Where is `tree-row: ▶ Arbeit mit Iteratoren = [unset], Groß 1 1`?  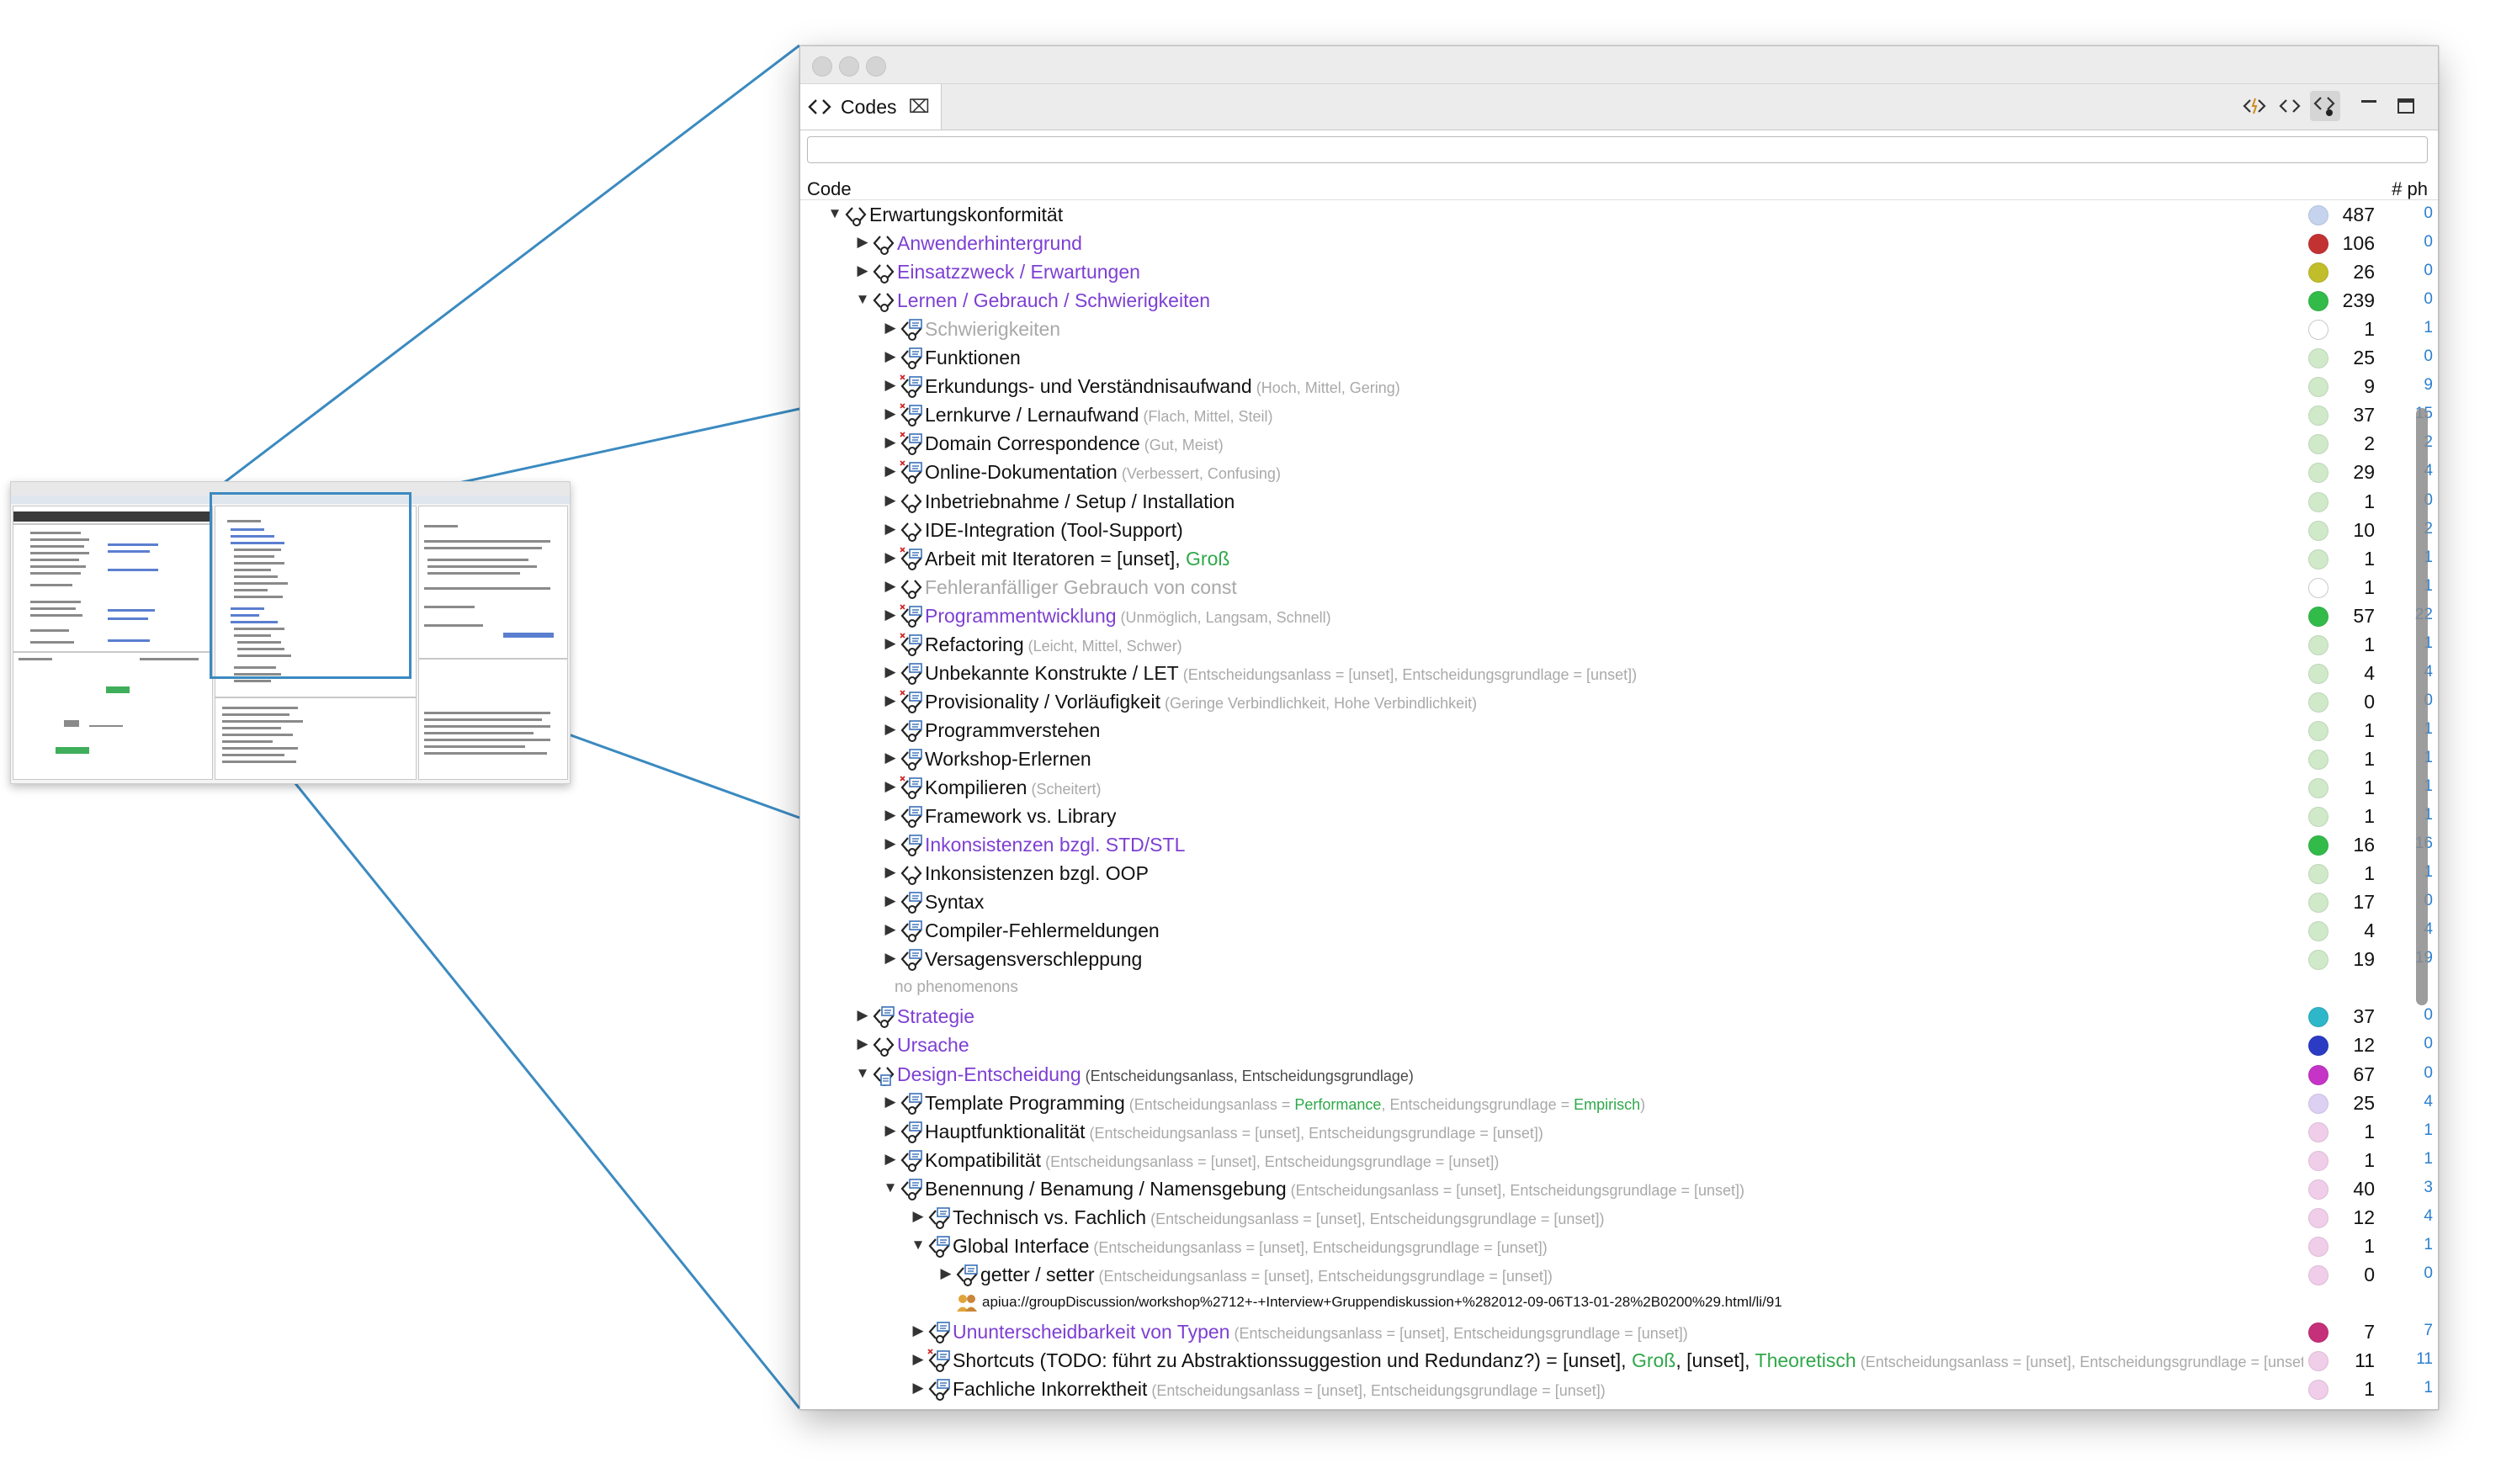 tree-row: ▶ Arbeit mit Iteratoren = [unset], Groß 1 1 is located at coordinates (1619, 558).